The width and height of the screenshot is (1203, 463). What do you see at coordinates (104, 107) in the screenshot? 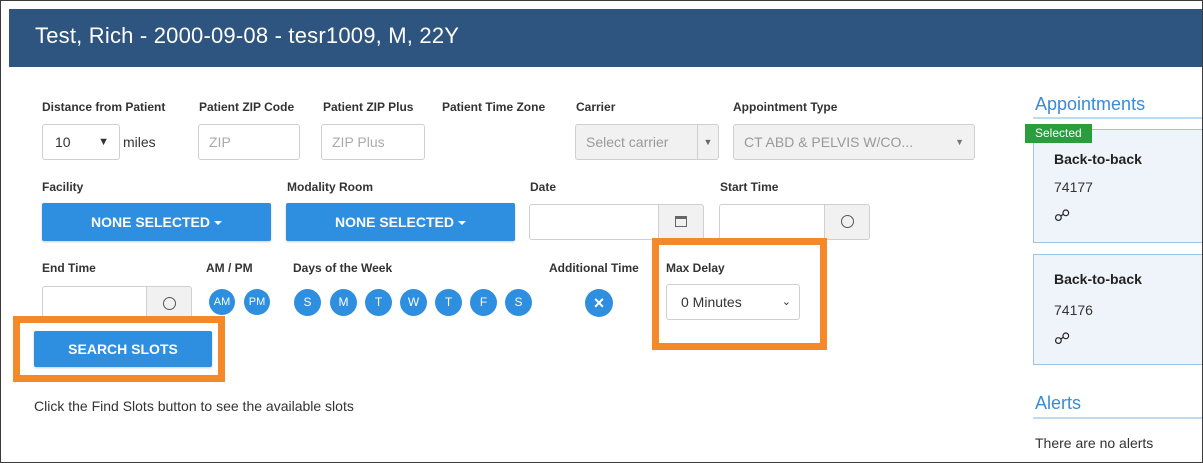
I see `distance-label: Distance from Patient` at bounding box center [104, 107].